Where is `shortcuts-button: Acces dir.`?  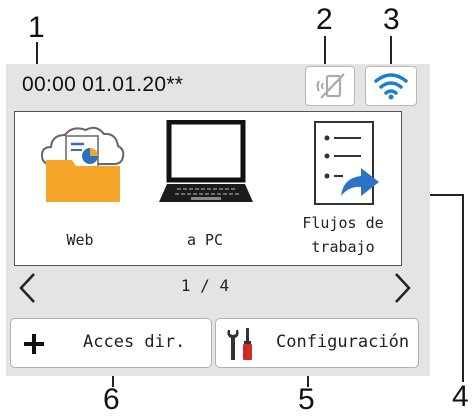
shortcuts-button: Acces dir. is located at coordinates (111, 343).